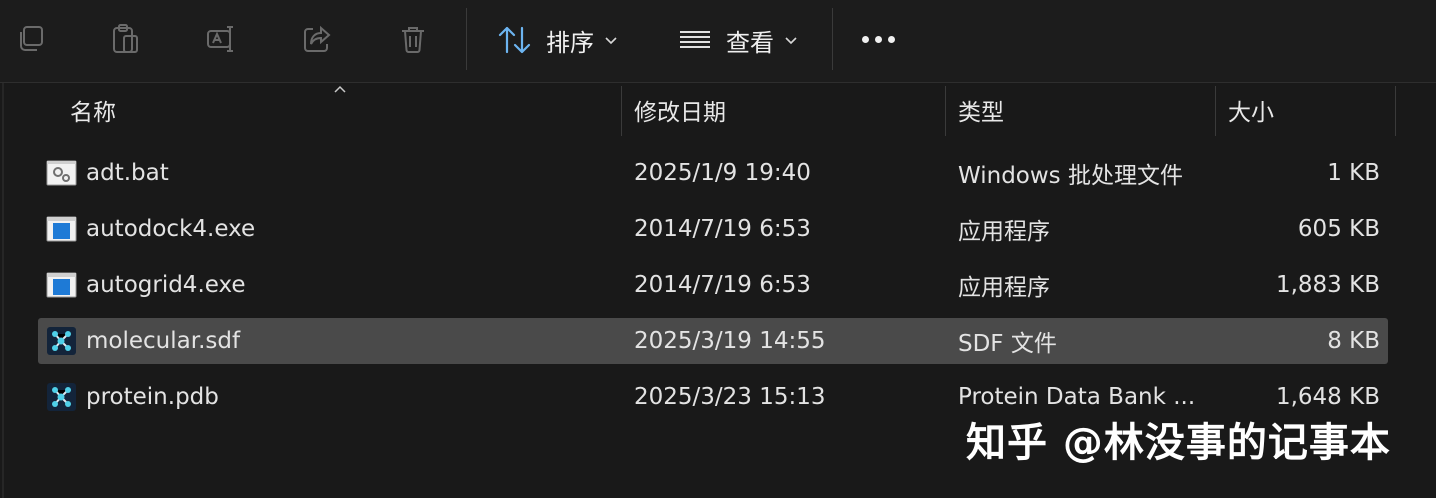  I want to click on file-size: 1 KB, so click(1353, 173).